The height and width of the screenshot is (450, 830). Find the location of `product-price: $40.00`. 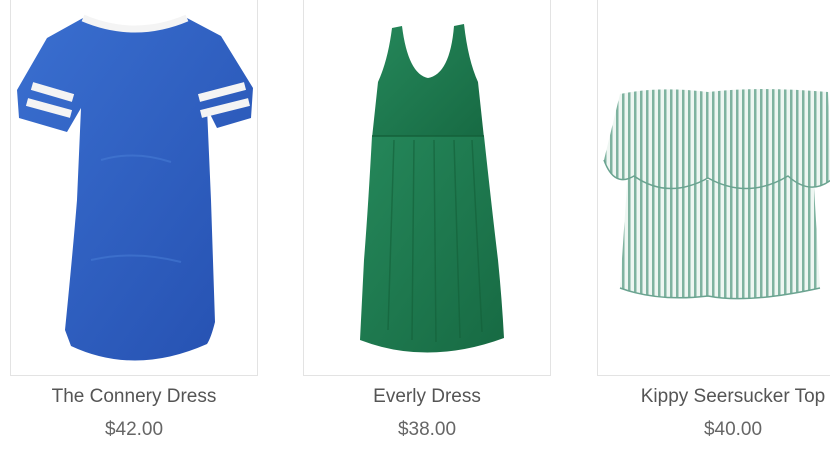

product-price: $40.00 is located at coordinates (733, 429).